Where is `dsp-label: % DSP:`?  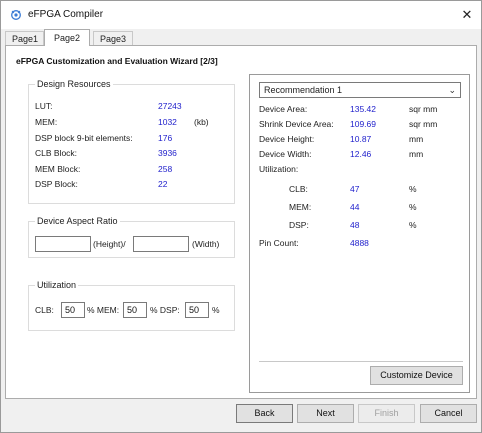
dsp-label: % DSP: is located at coordinates (165, 310).